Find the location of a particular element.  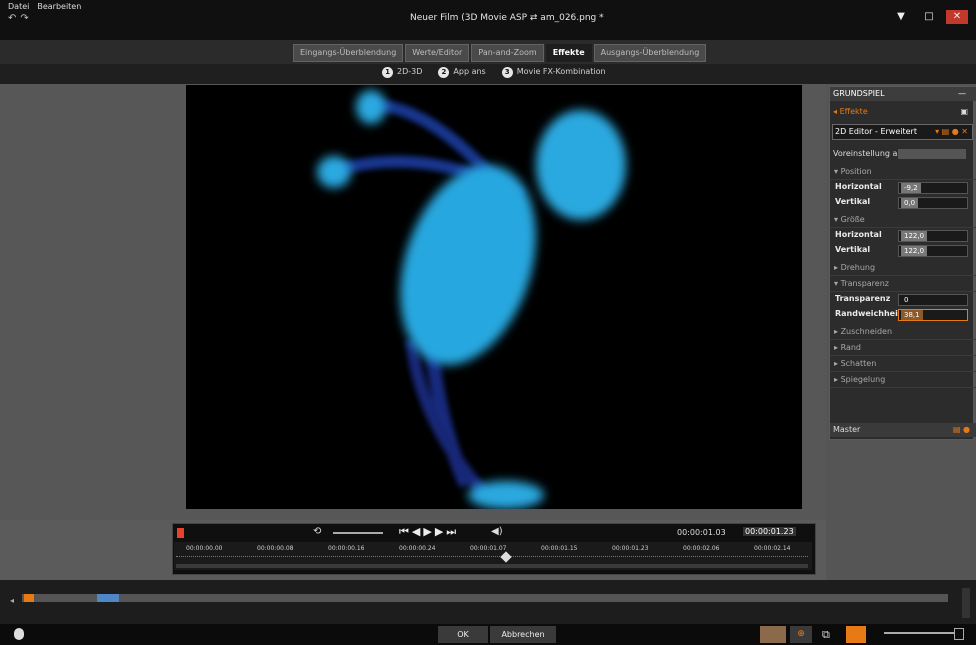

clip-start-marker is located at coordinates (29, 598).